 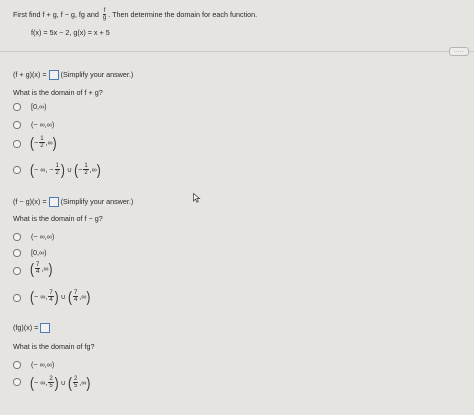 What do you see at coordinates (17, 144) in the screenshot?
I see `part1-option-c-radio` at bounding box center [17, 144].